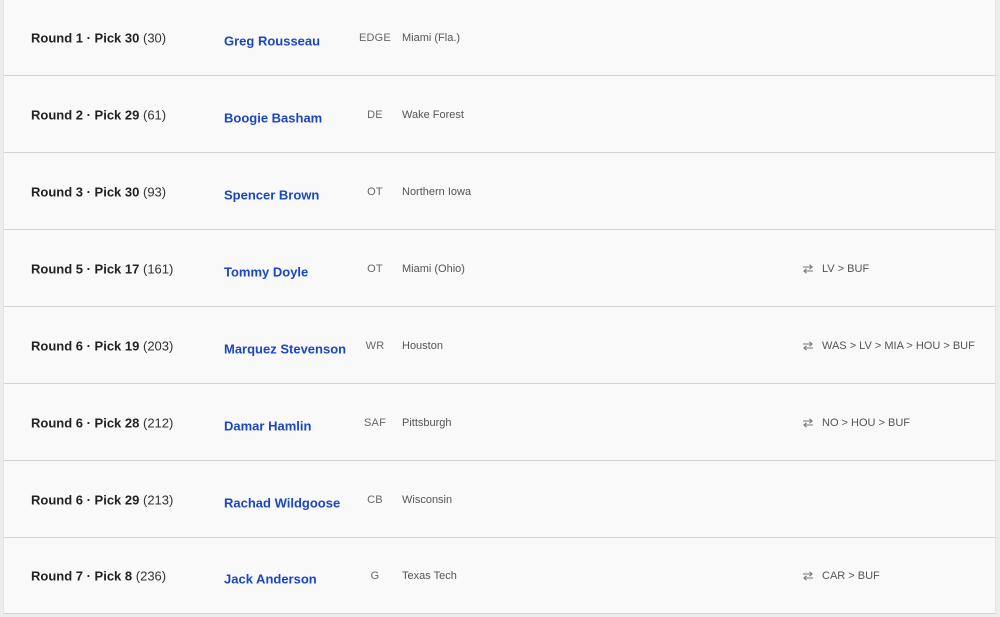 Image resolution: width=1000 pixels, height=617 pixels. I want to click on pick-label: Round 6 · Pick 19 (203), so click(102, 345).